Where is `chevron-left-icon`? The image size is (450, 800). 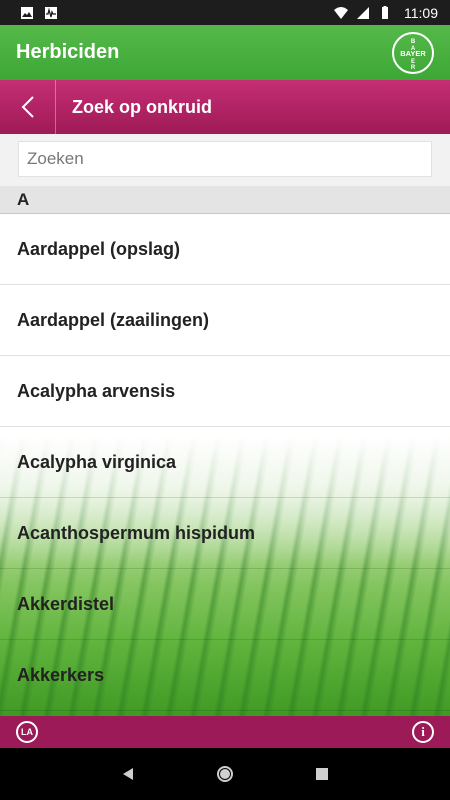 chevron-left-icon is located at coordinates (27, 107).